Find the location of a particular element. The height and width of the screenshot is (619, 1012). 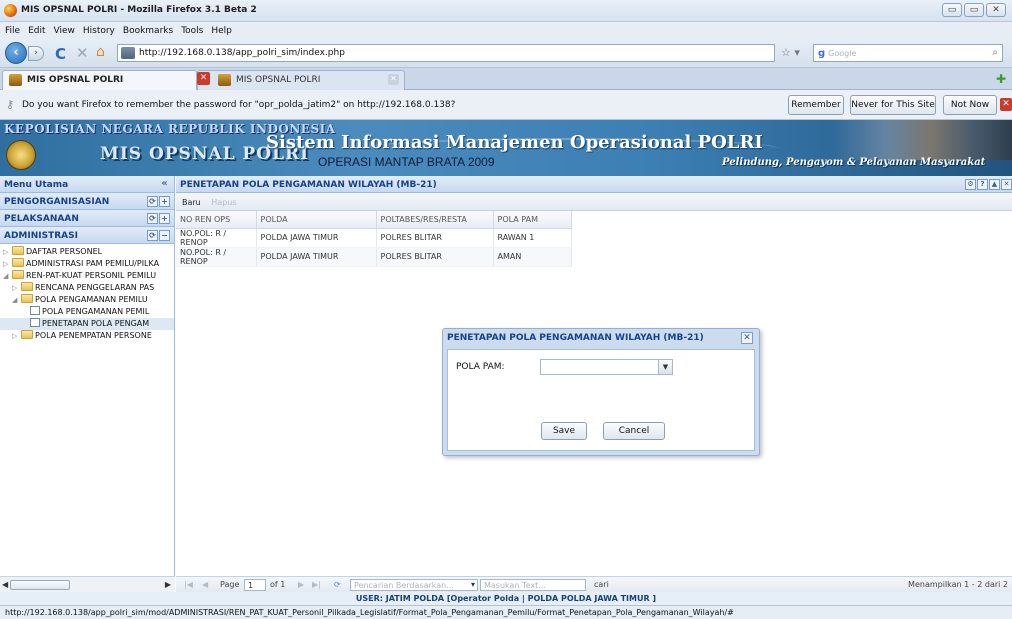

tab-mis-opsnal-inactive: MIS OPSNAL POLRI ✕ is located at coordinates (301, 80).